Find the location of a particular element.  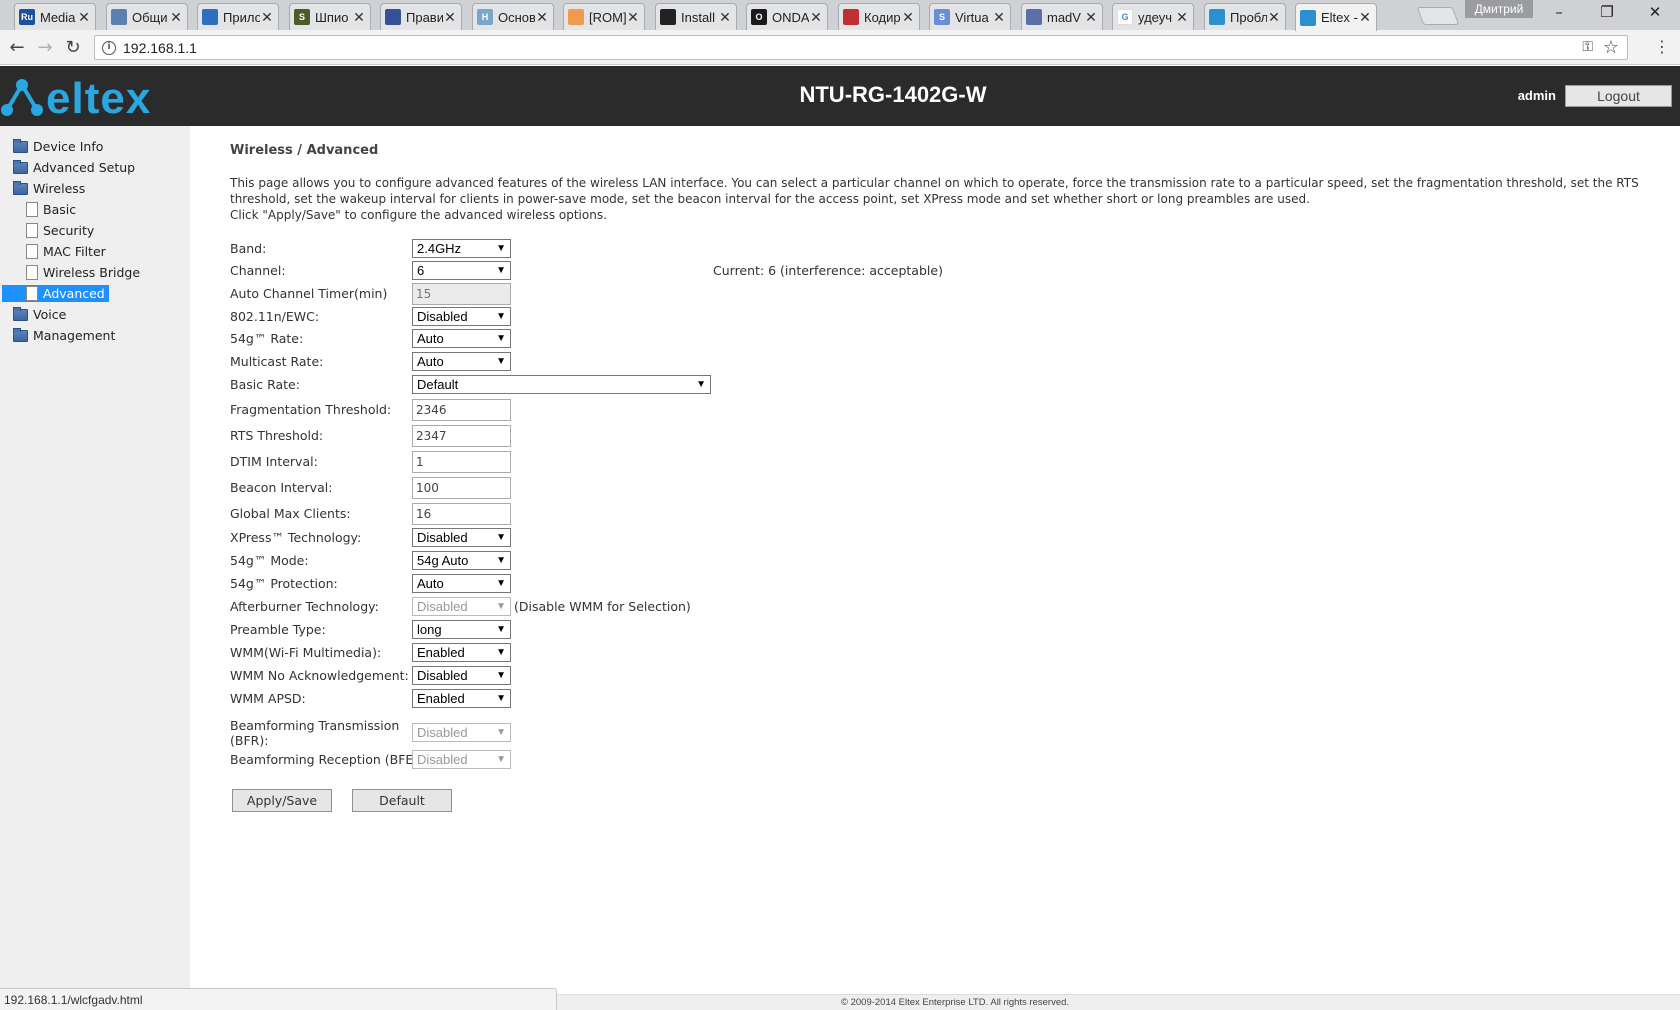

close-window-icon: ✕ is located at coordinates (1655, 13).